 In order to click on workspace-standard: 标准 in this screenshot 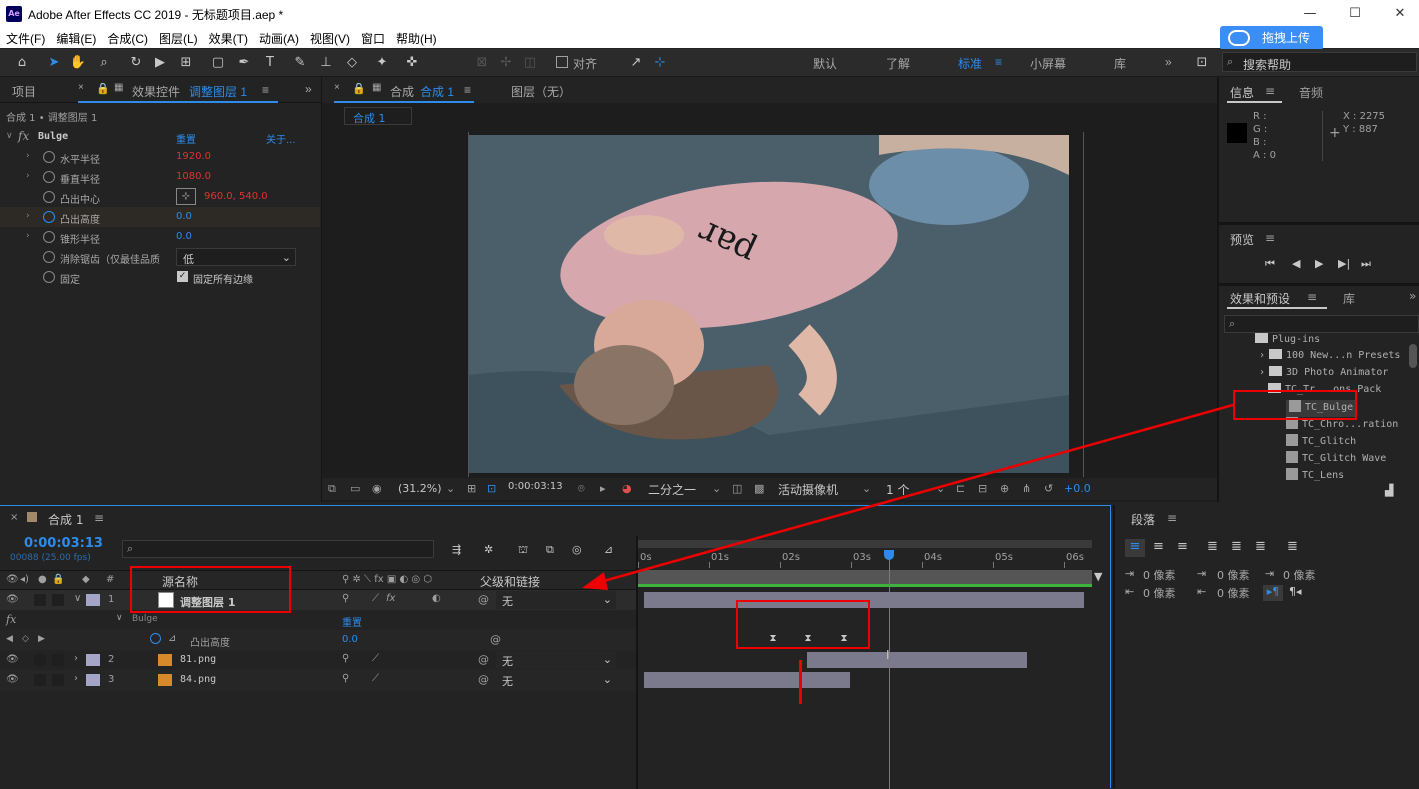, I will do `click(970, 63)`.